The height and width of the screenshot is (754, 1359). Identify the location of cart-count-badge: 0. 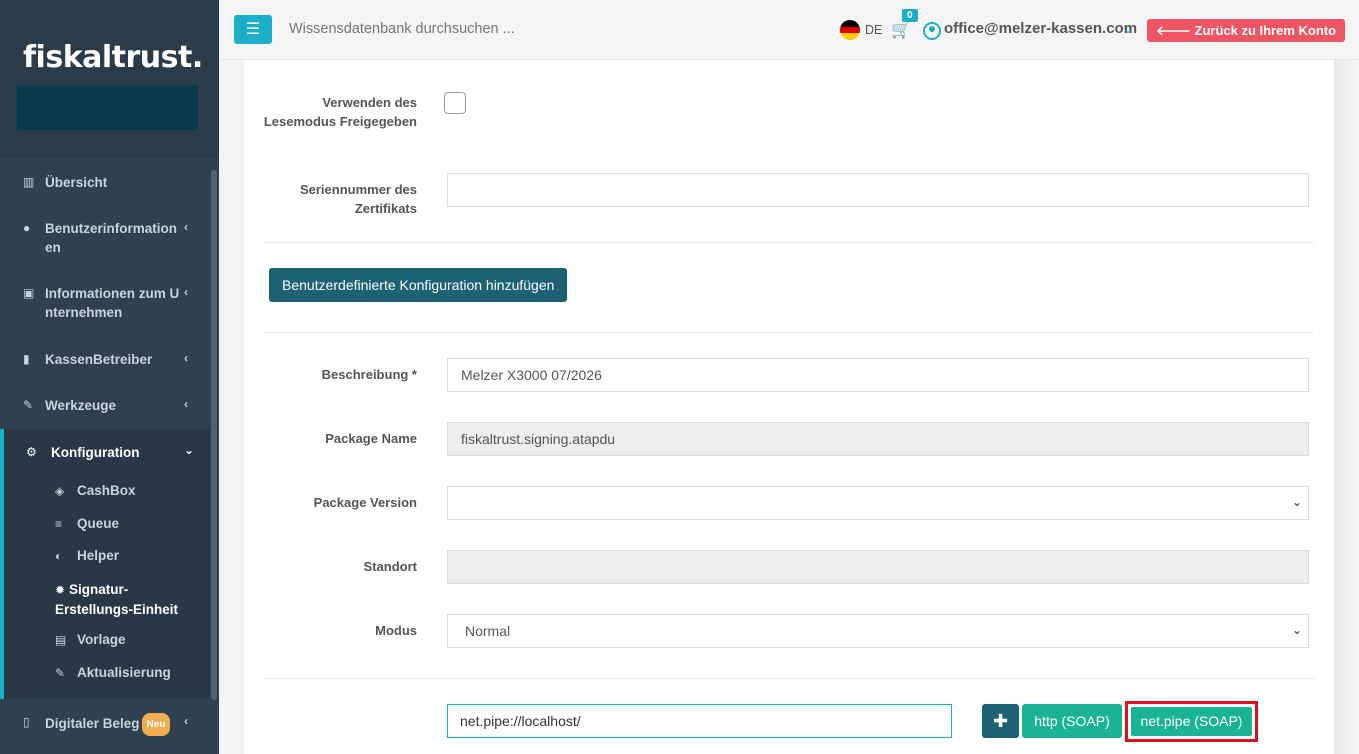
(910, 15).